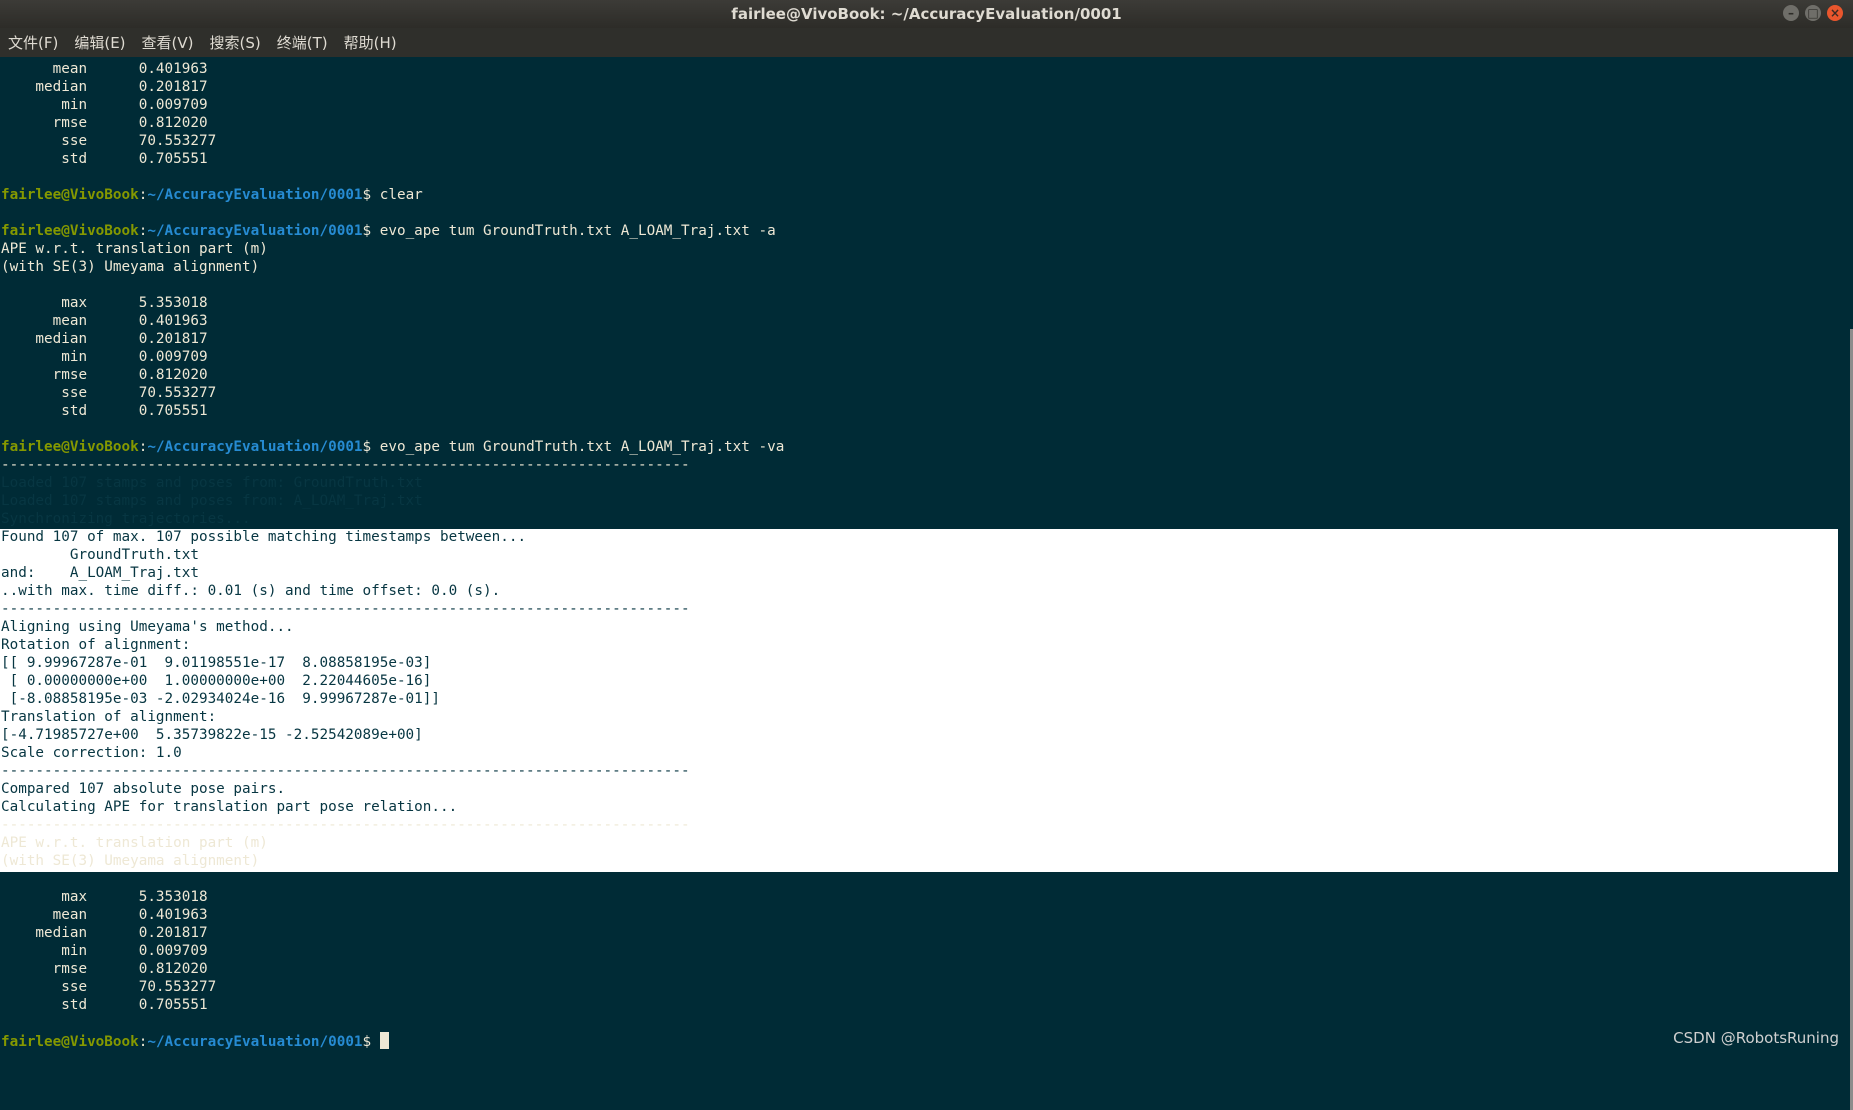 This screenshot has width=1853, height=1110. What do you see at coordinates (401, 195) in the screenshot?
I see `command-text: clear` at bounding box center [401, 195].